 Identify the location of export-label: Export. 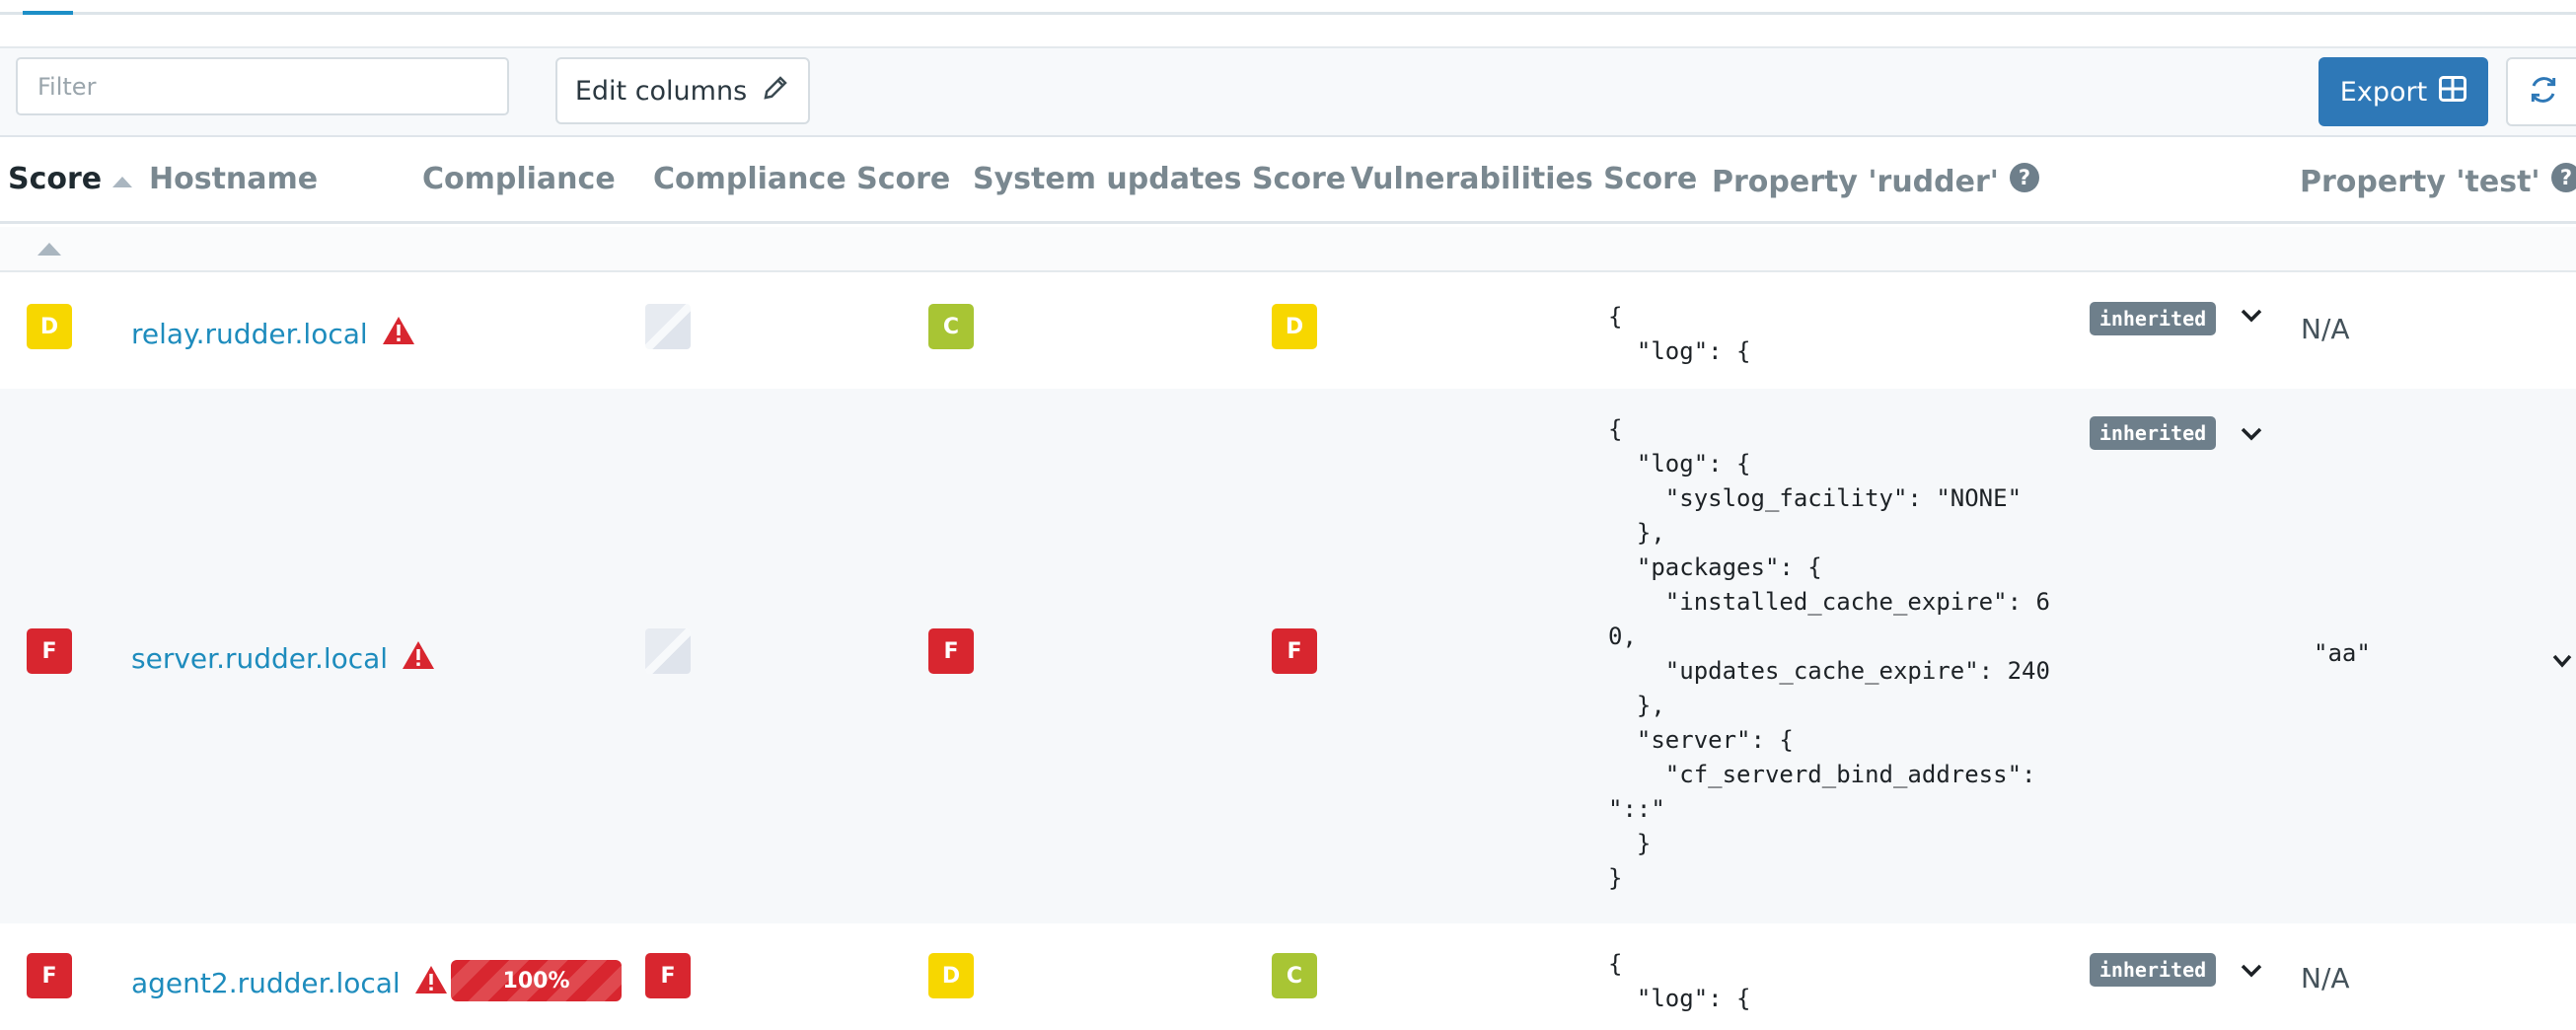
(2383, 92).